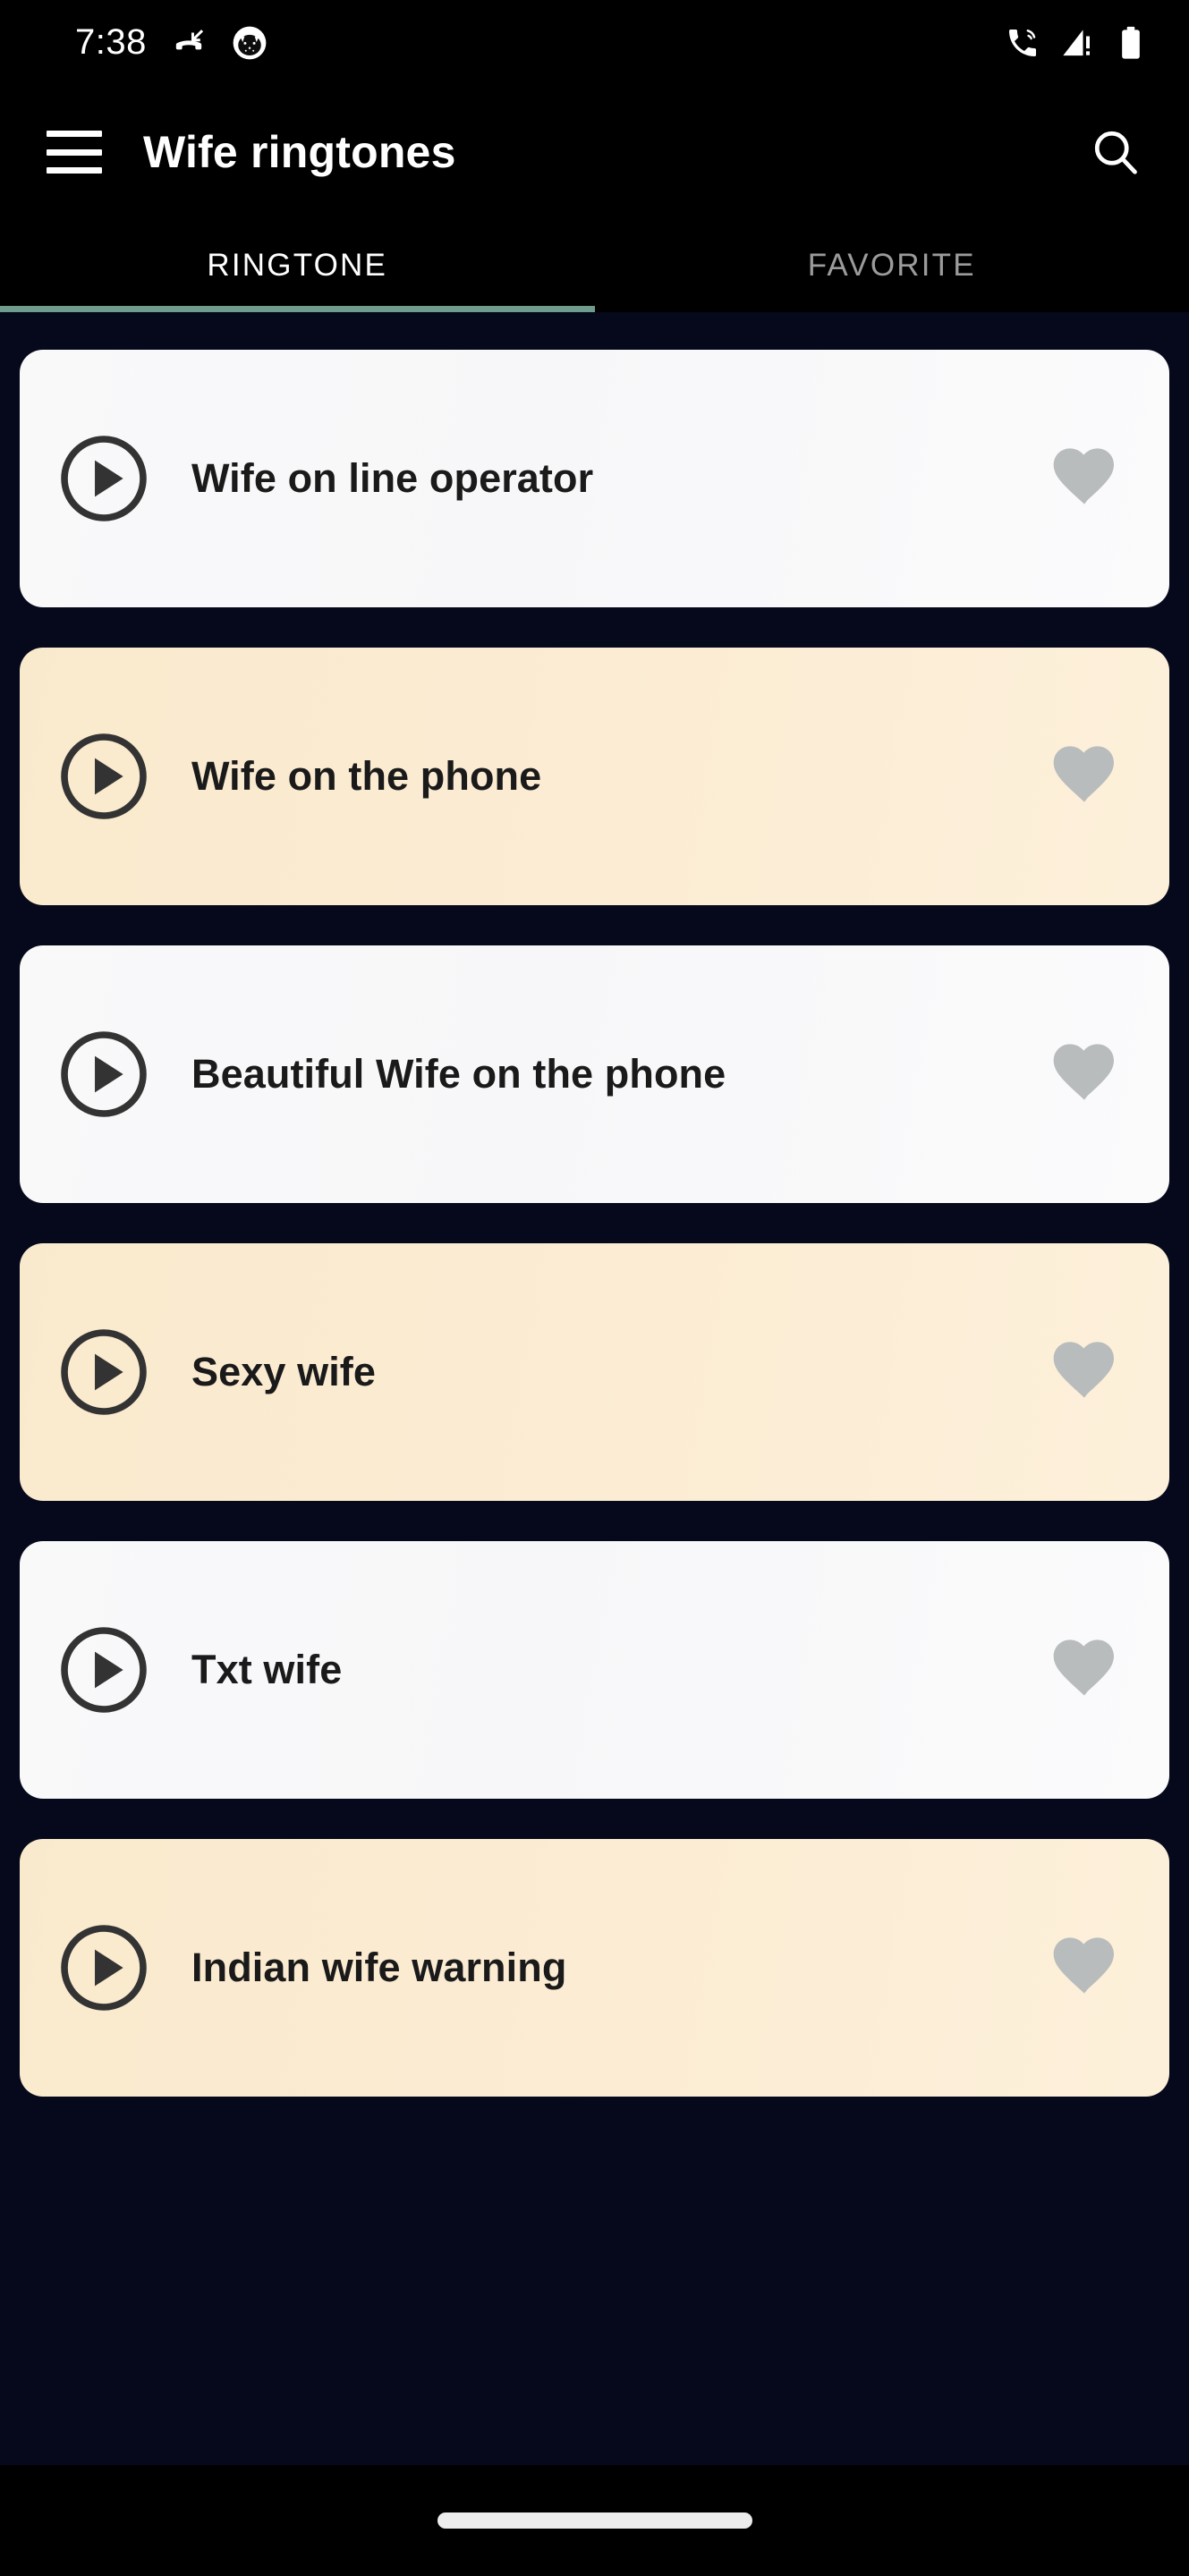 The image size is (1189, 2576). What do you see at coordinates (594, 776) in the screenshot?
I see `ringtone-row: Wife on the phone` at bounding box center [594, 776].